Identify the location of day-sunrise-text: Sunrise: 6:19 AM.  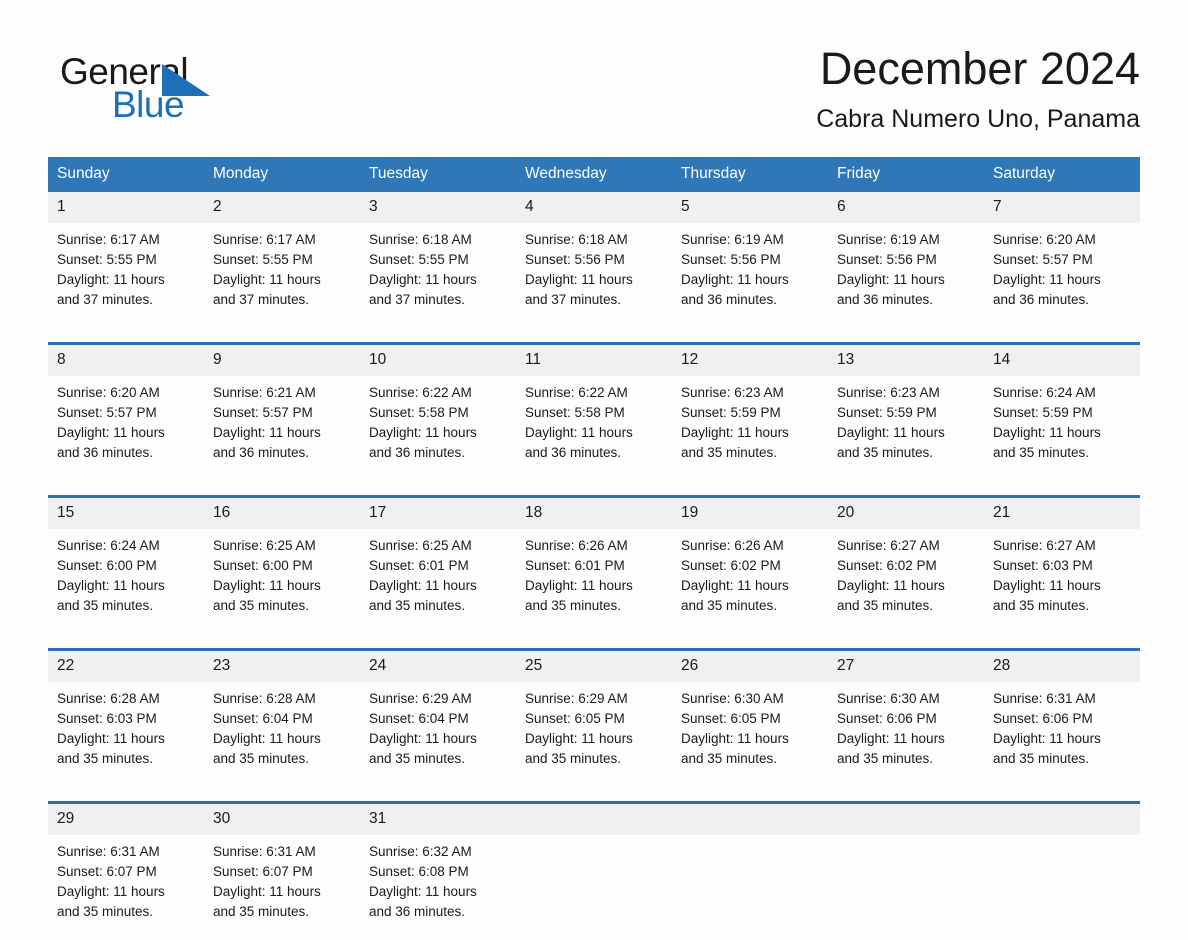
(906, 240).